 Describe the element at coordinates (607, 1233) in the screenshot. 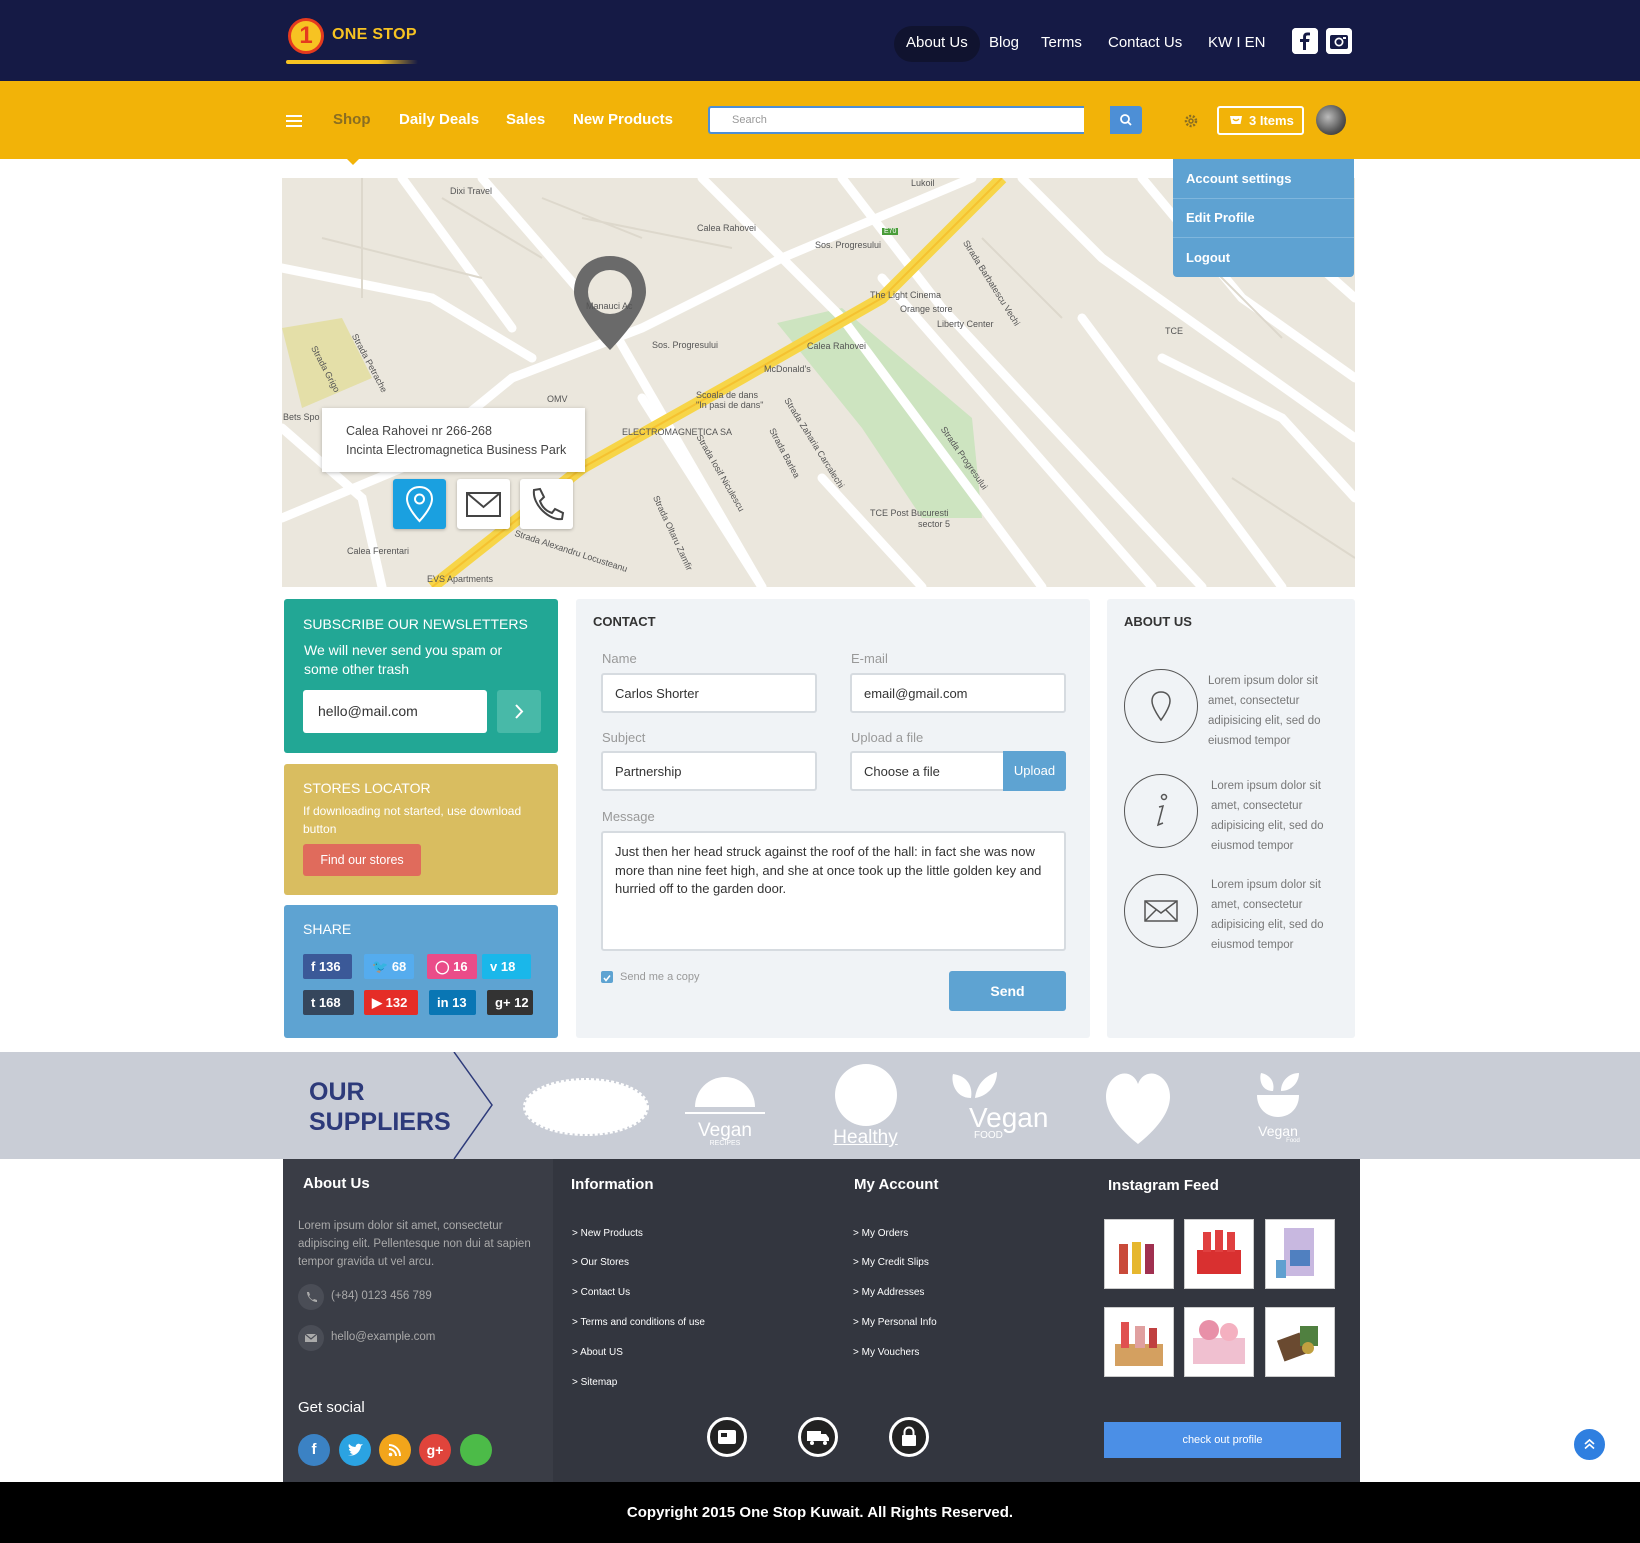

I see `footer-link: > New Products` at that location.